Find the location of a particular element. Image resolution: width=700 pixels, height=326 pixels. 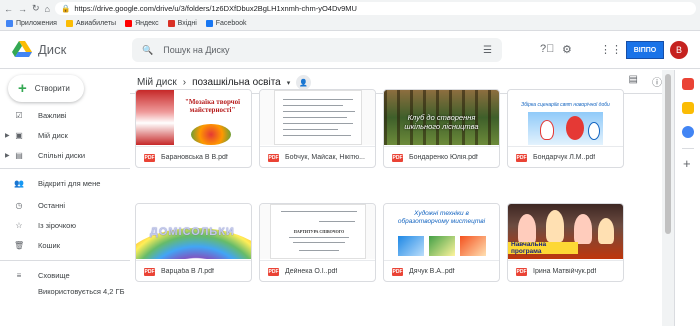

file-caption: PDF Варцаба В Л.pdf is located at coordinates (193, 270).